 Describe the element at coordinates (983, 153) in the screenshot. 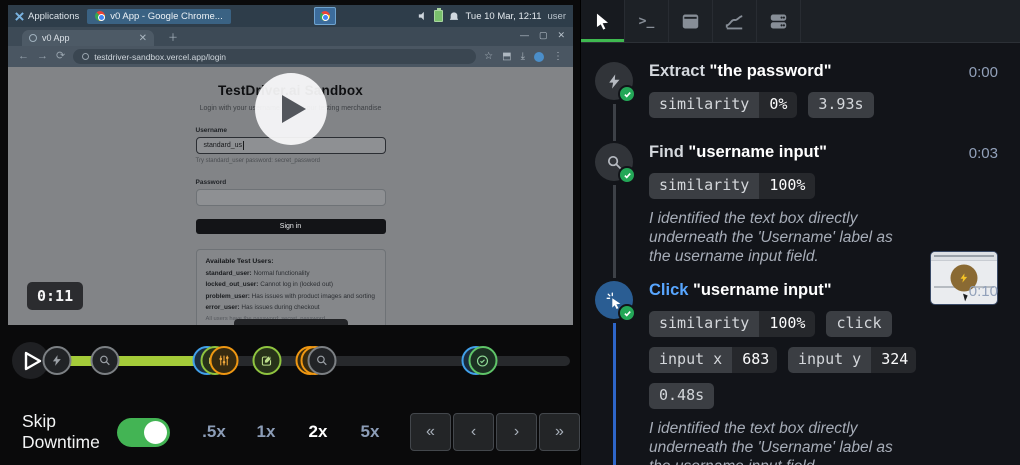

I see `step-timestamp: 0:03` at that location.